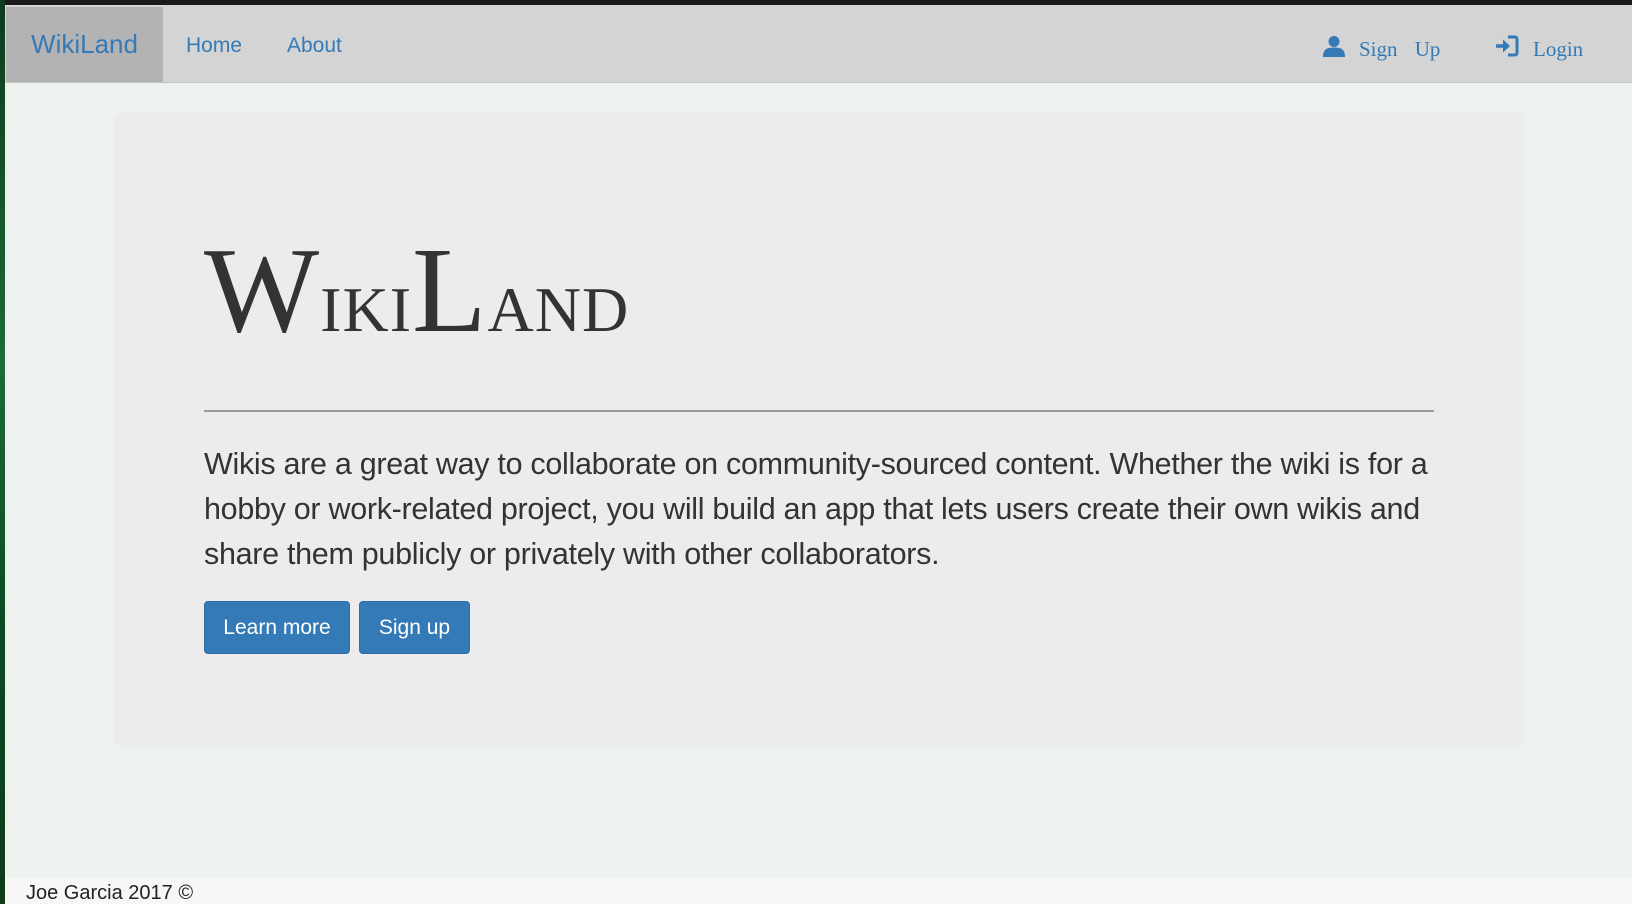  Describe the element at coordinates (1507, 46) in the screenshot. I see `login-icon` at that location.